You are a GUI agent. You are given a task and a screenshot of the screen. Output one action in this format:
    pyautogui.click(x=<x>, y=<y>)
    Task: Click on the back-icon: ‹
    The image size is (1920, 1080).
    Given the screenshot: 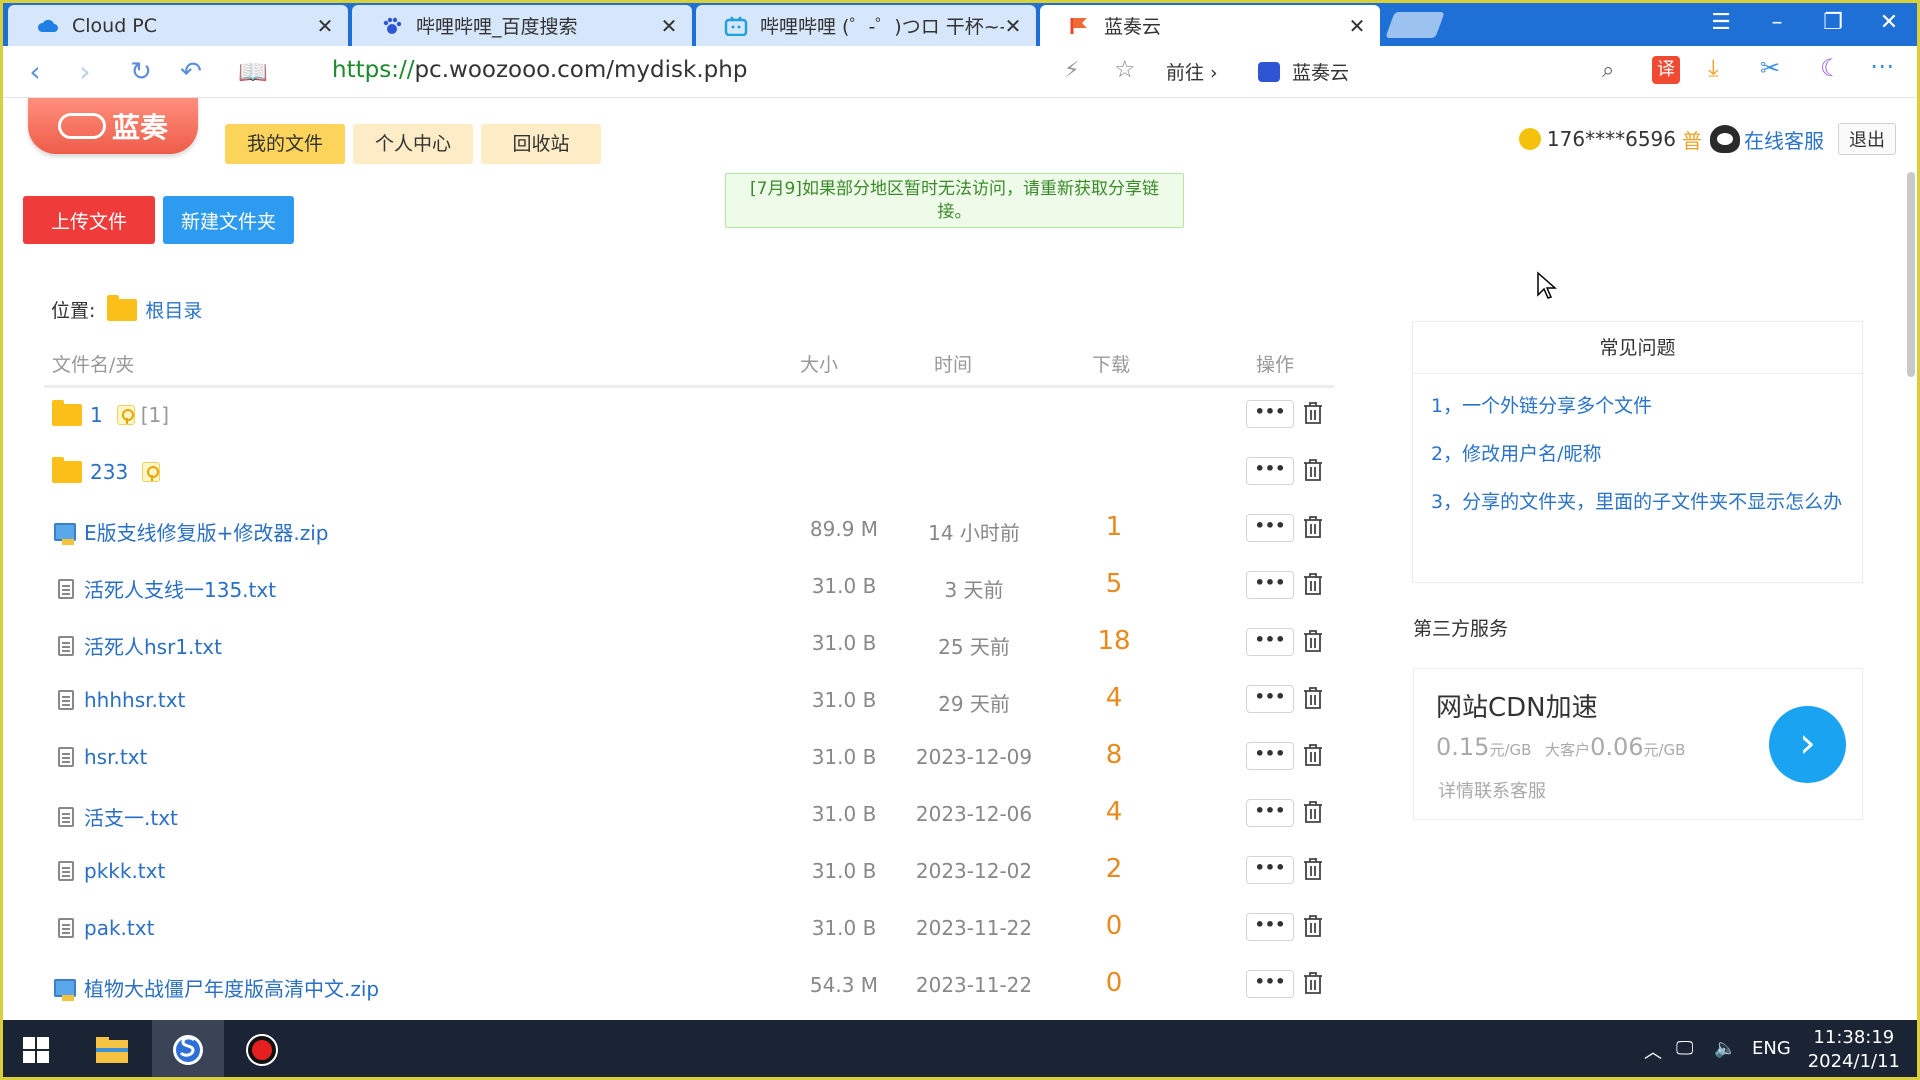 What is the action you would take?
    pyautogui.click(x=35, y=72)
    